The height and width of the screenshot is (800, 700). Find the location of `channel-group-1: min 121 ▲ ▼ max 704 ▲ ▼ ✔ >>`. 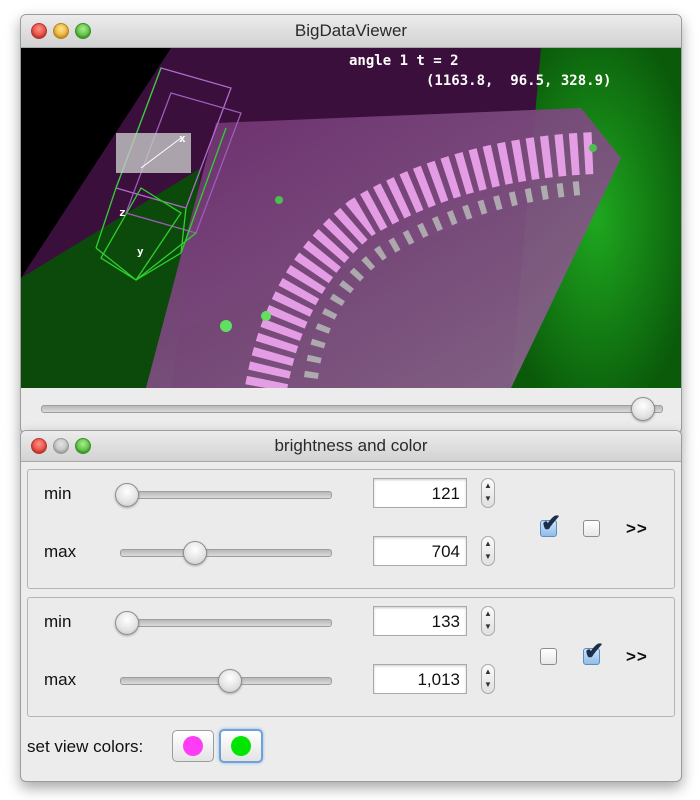

channel-group-1: min 121 ▲ ▼ max 704 ▲ ▼ ✔ >> is located at coordinates (351, 529).